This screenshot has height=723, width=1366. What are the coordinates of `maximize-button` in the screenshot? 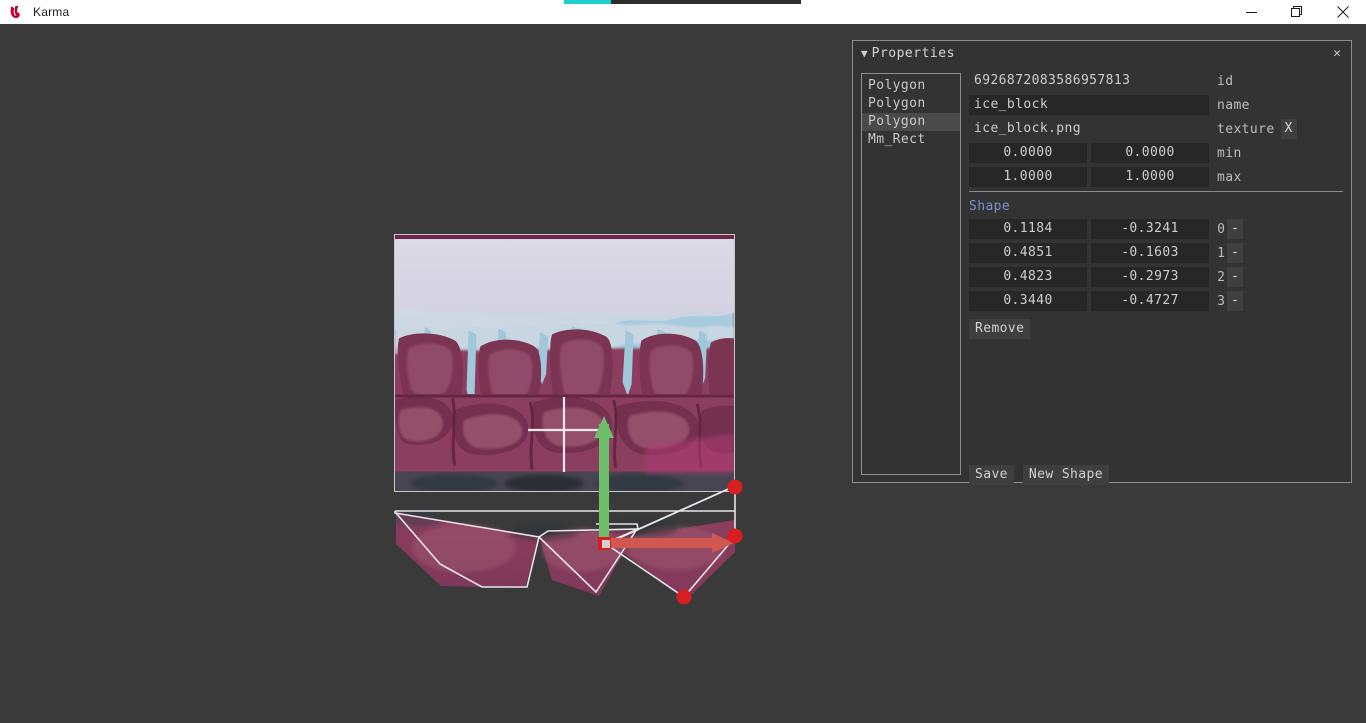 It's located at (1297, 12).